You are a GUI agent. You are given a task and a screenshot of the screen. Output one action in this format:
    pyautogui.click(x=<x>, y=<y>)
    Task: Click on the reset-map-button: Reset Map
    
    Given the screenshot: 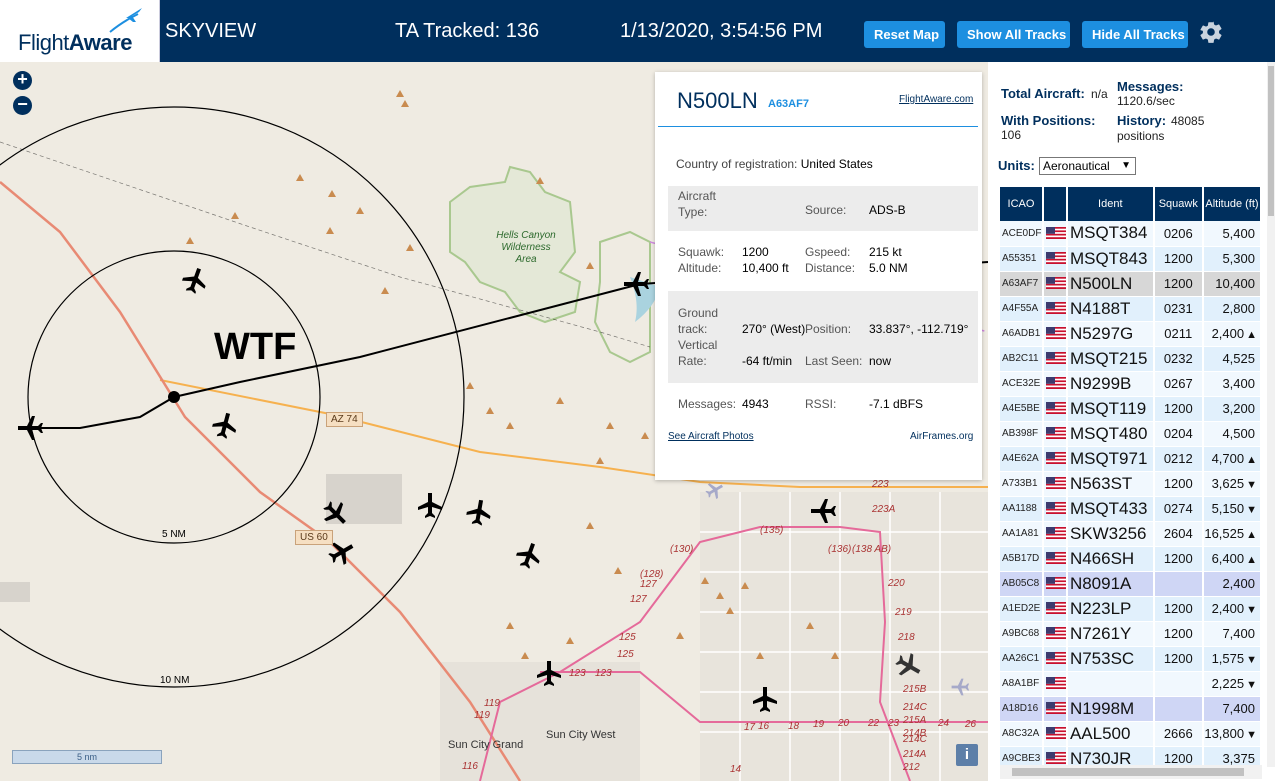 What is the action you would take?
    pyautogui.click(x=904, y=34)
    